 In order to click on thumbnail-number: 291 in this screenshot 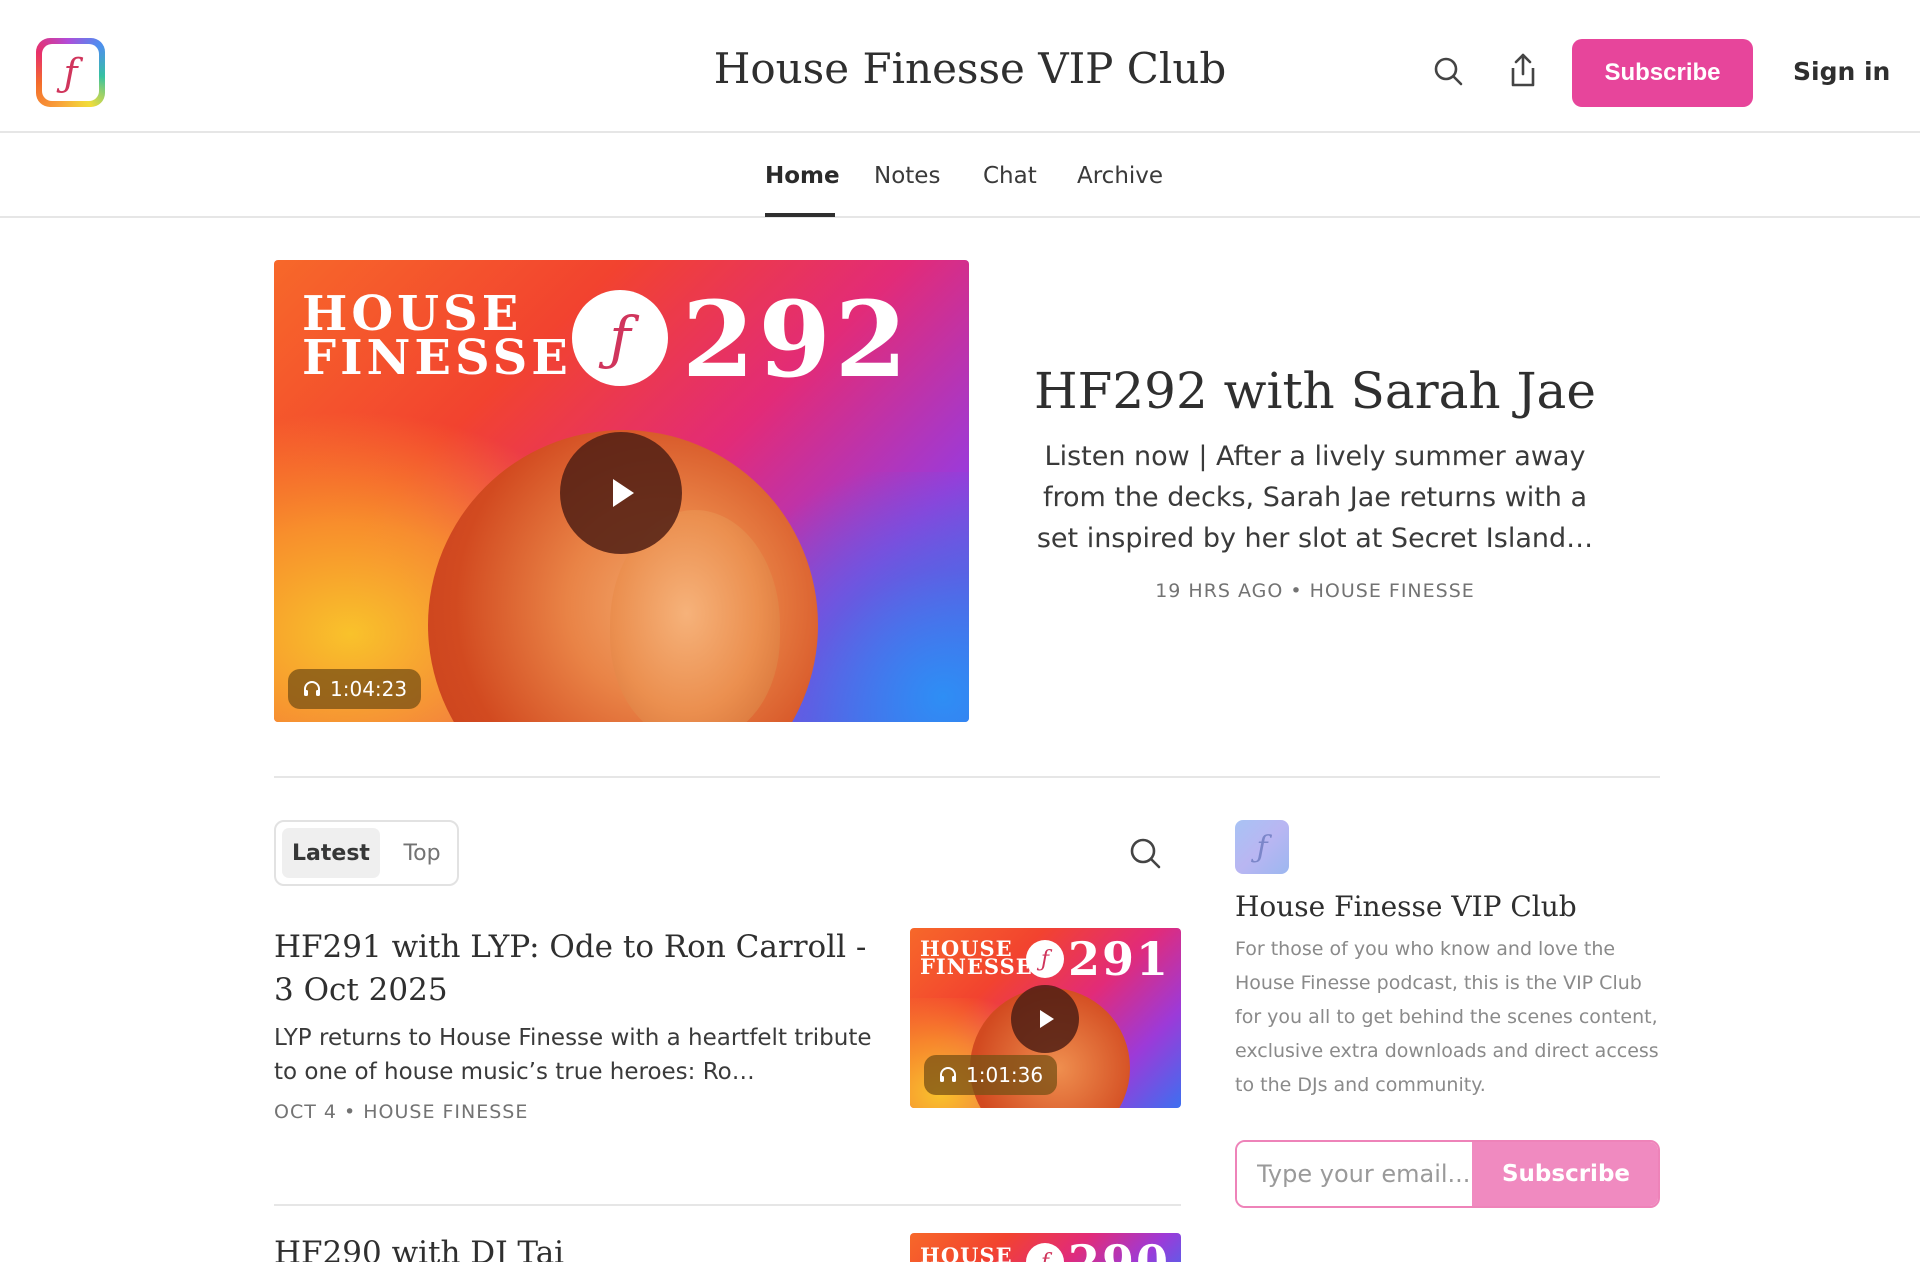, I will do `click(1119, 959)`.